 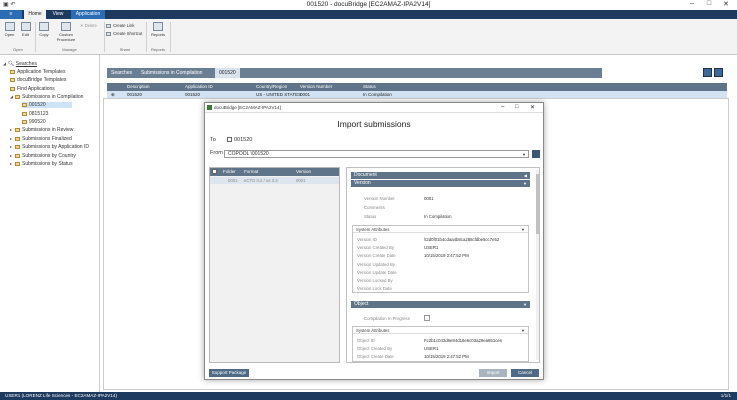 What do you see at coordinates (536, 154) in the screenshot?
I see `browse-button` at bounding box center [536, 154].